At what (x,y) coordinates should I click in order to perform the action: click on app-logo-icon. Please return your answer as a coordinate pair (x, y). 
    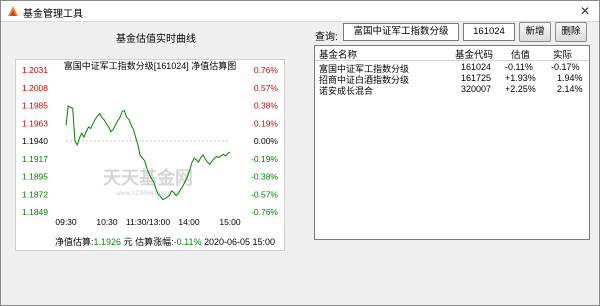
    Looking at the image, I should click on (13, 11).